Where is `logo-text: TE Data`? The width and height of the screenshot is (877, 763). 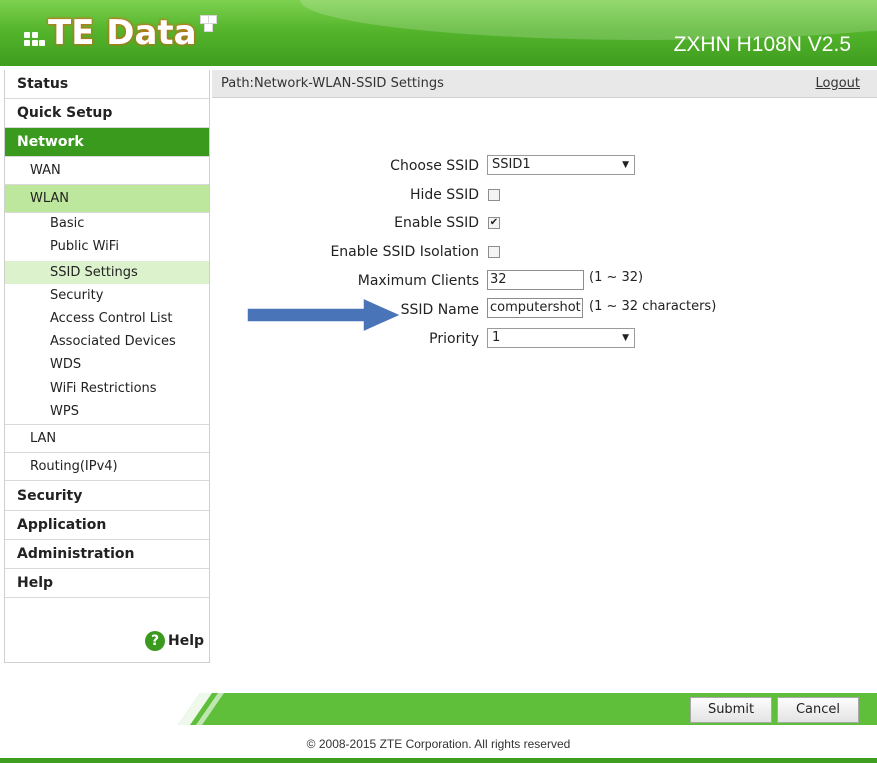 logo-text: TE Data is located at coordinates (122, 33).